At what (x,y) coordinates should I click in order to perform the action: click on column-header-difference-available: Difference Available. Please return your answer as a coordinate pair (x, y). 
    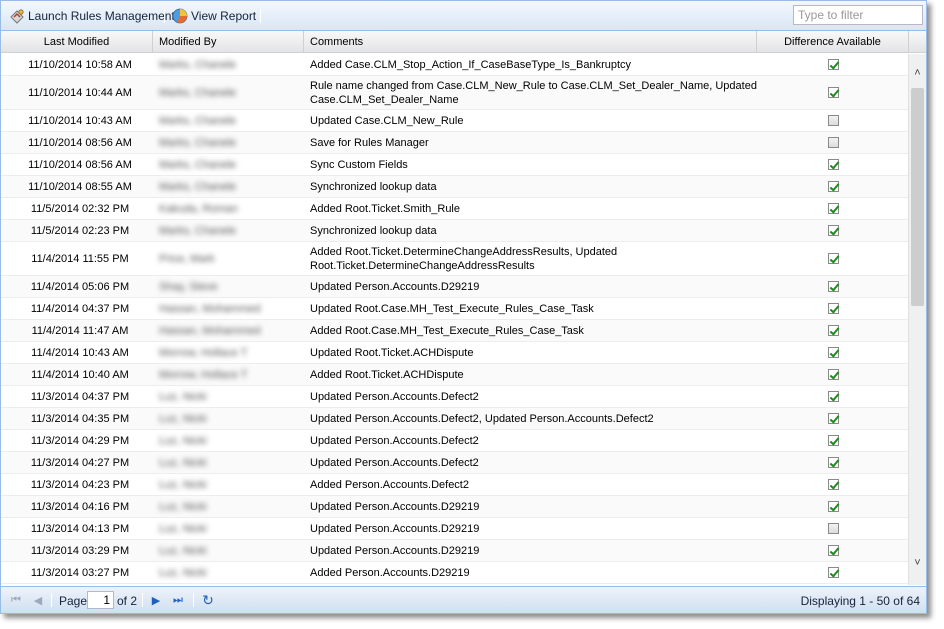
    Looking at the image, I should click on (833, 42).